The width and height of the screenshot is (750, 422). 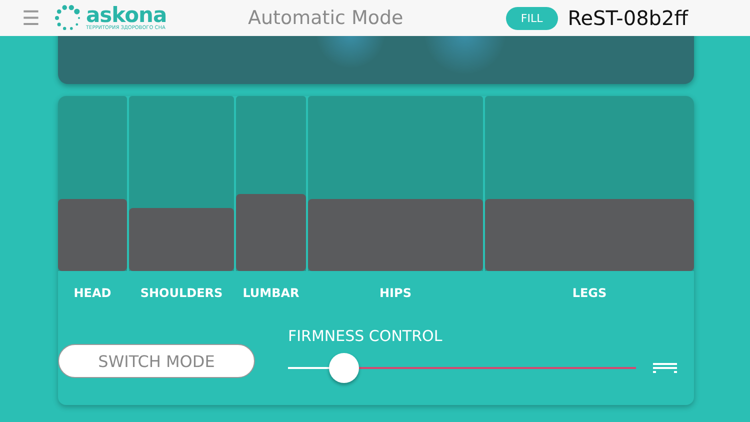 I want to click on bed-icon, so click(x=665, y=368).